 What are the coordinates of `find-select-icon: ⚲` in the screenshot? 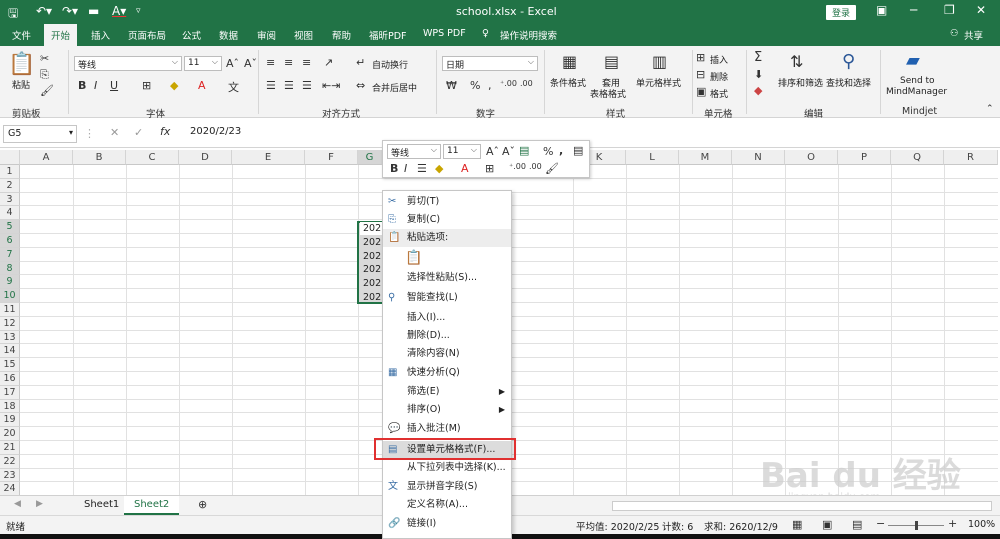 It's located at (848, 61).